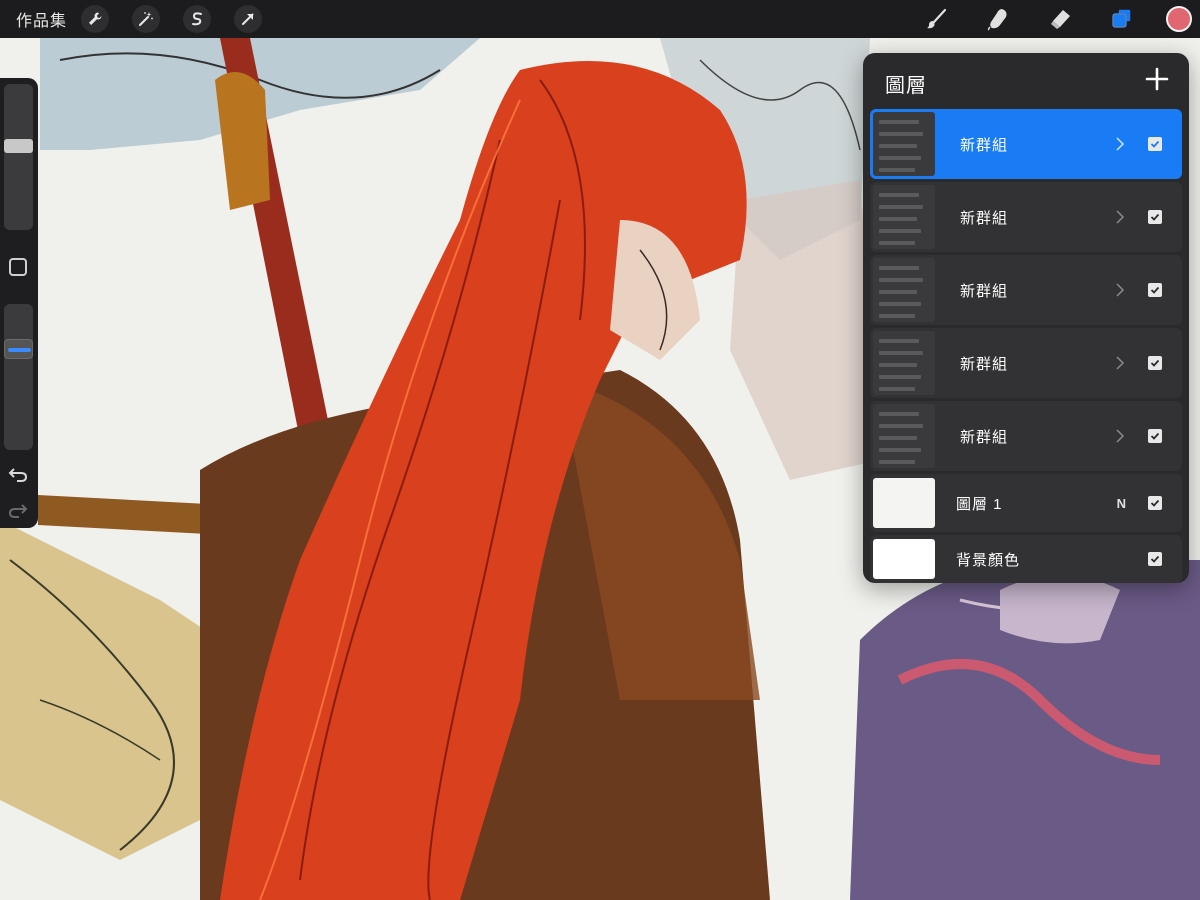  I want to click on layers-tool-button, so click(1122, 19).